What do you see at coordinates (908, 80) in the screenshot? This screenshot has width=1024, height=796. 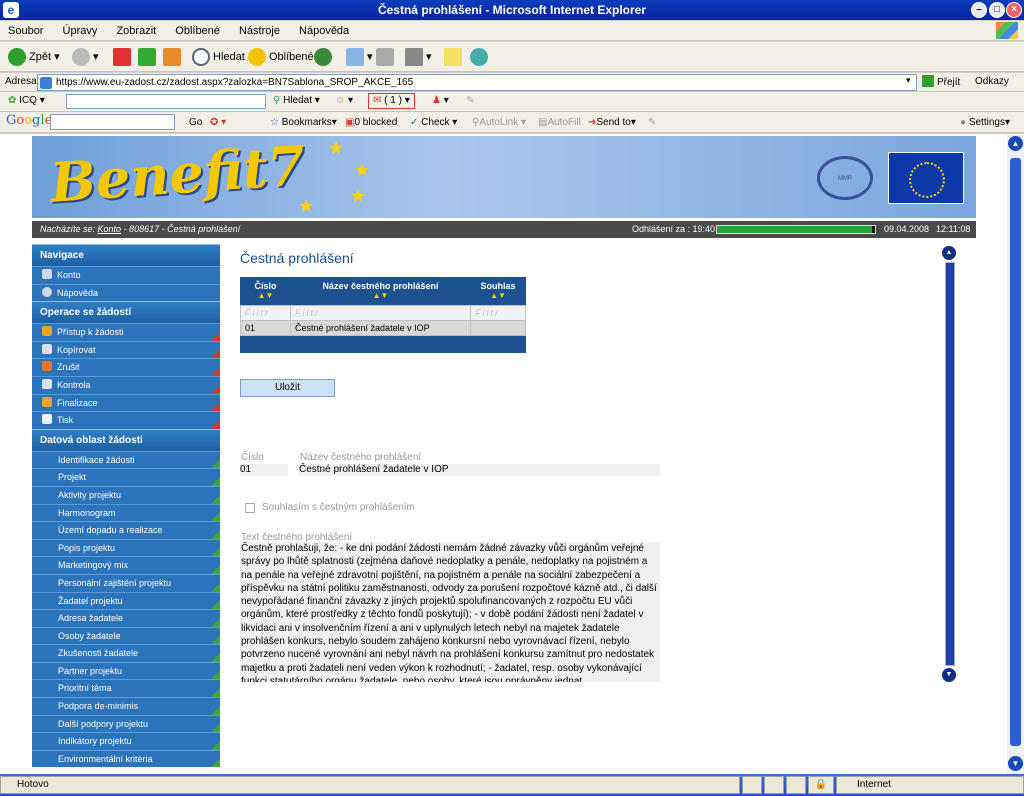 I see `address-dropdown-icon: ▾` at bounding box center [908, 80].